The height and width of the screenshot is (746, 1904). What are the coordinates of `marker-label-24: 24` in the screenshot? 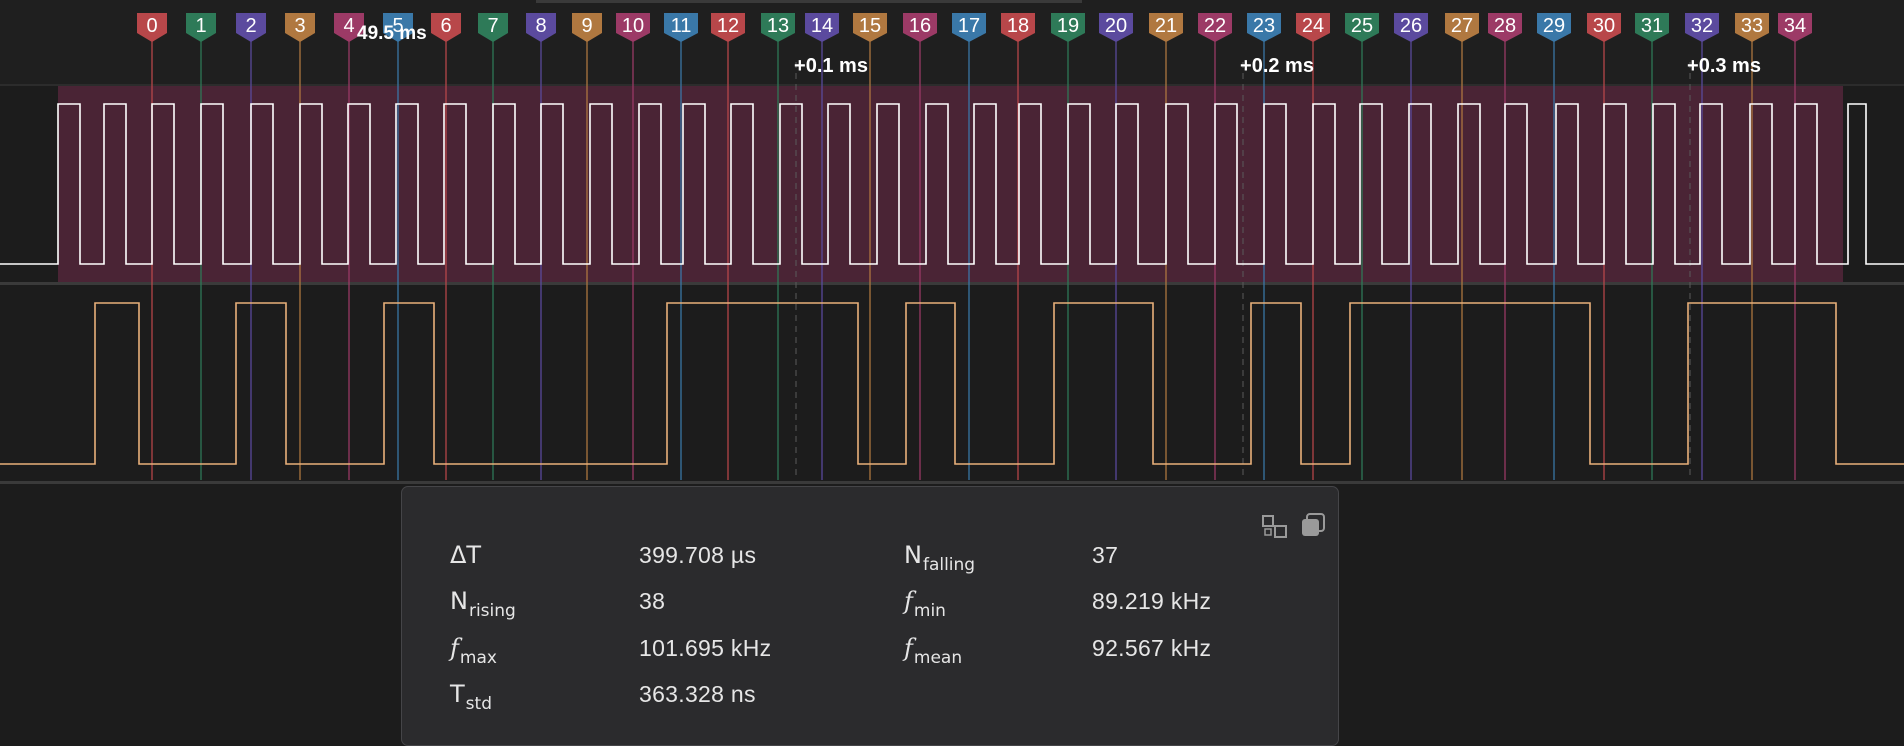 It's located at (1313, 26).